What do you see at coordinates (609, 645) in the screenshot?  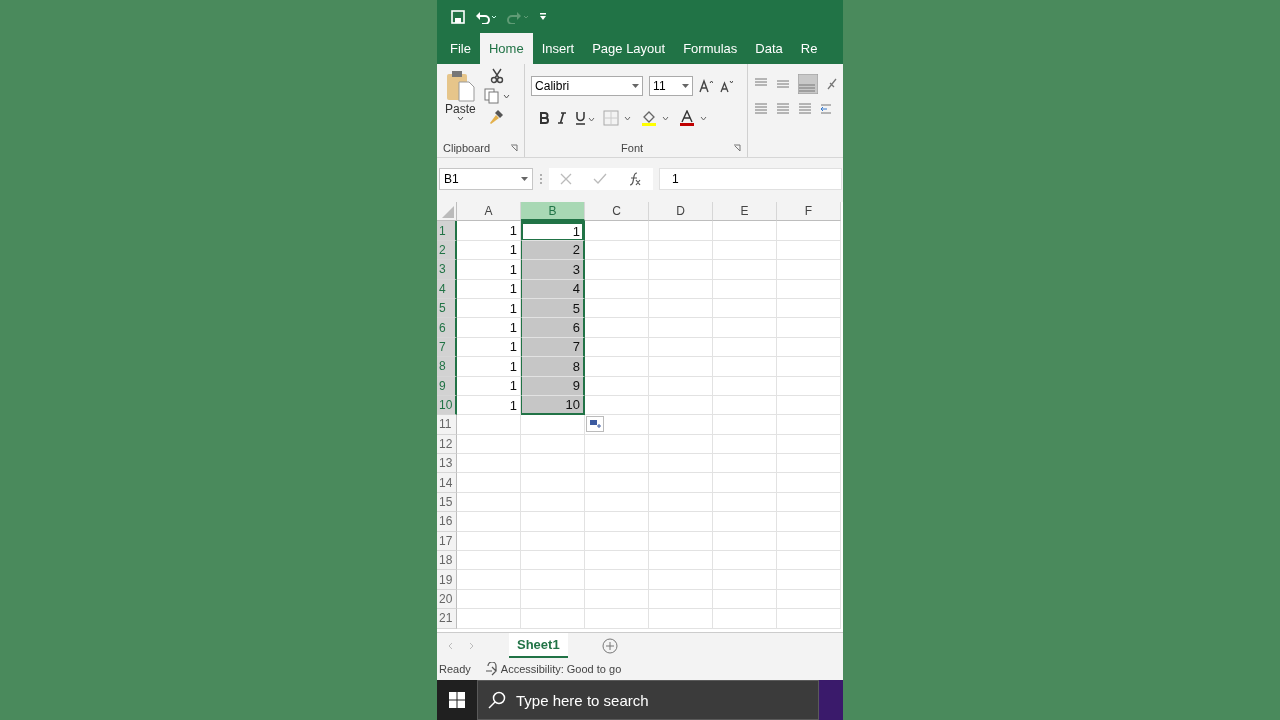 I see `add-sheet-icon` at bounding box center [609, 645].